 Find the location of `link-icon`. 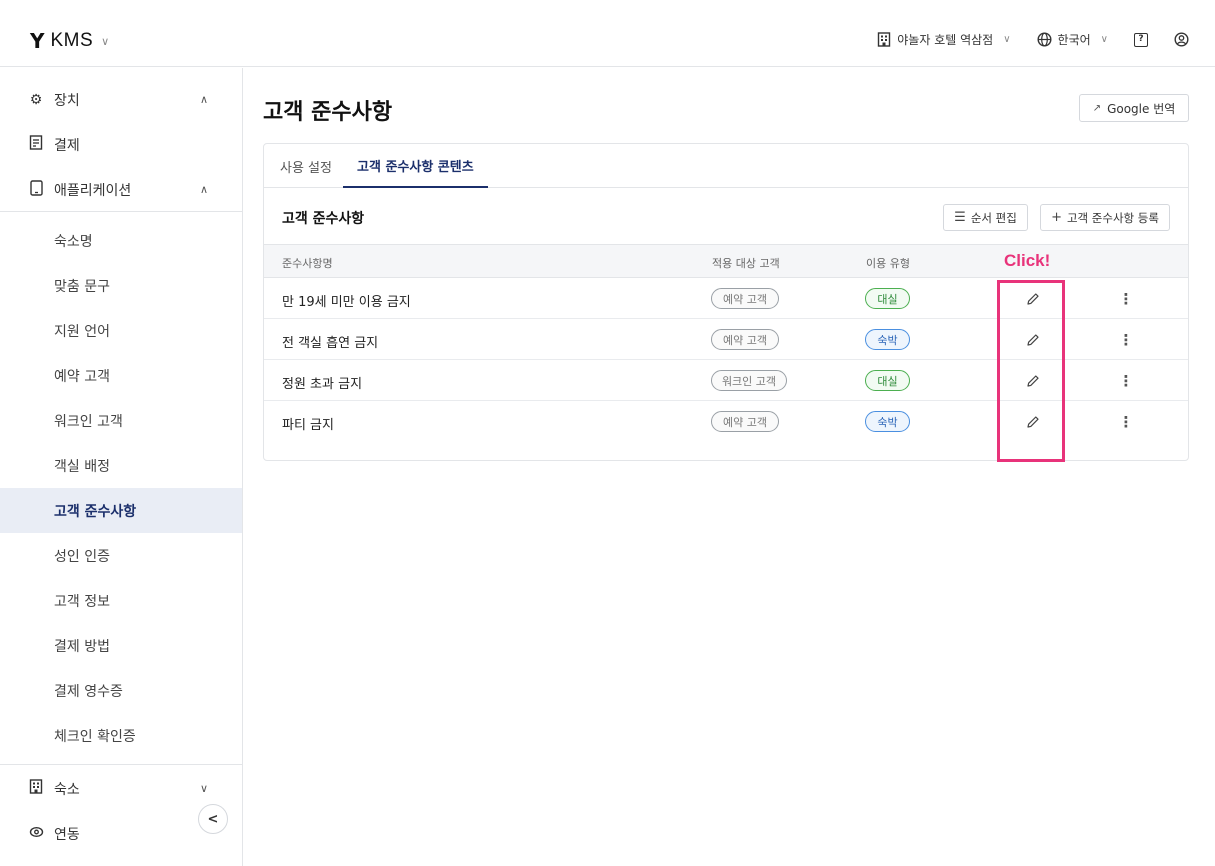

link-icon is located at coordinates (36, 834).